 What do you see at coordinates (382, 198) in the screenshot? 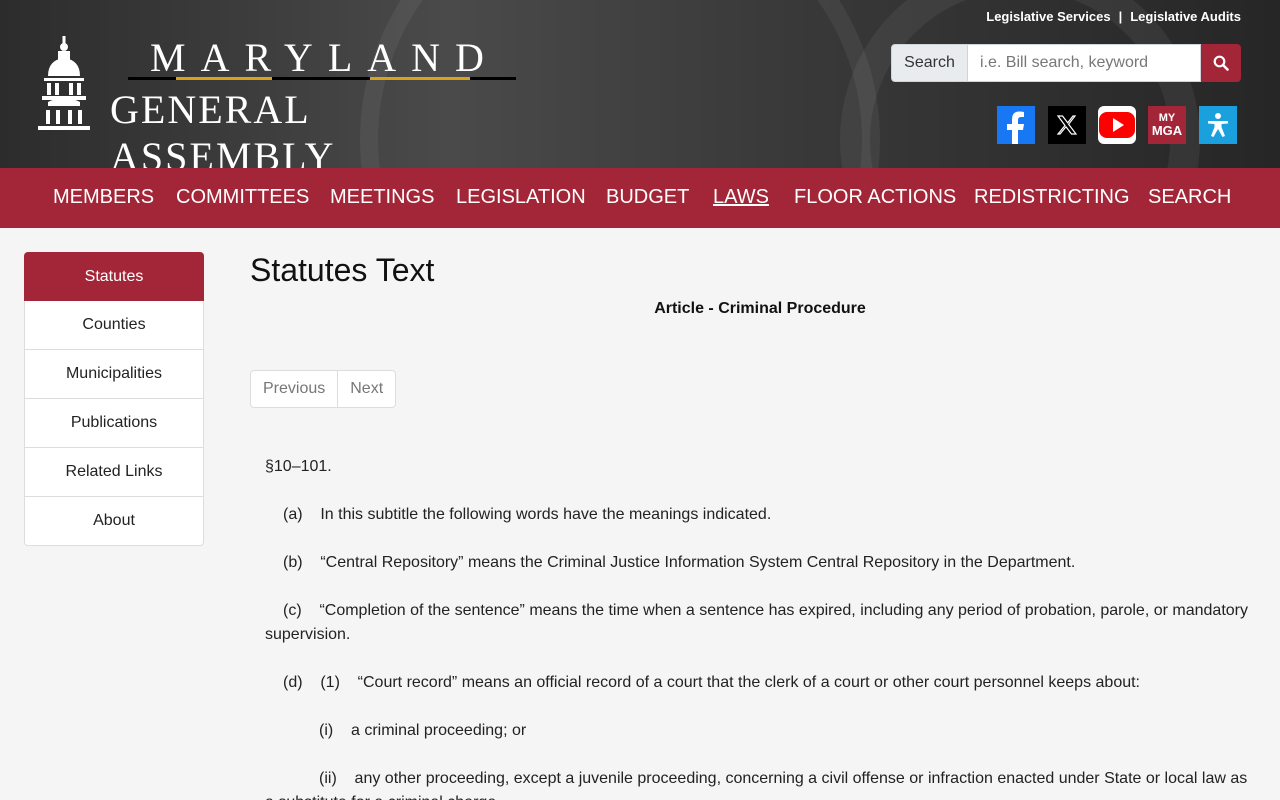
I see `nav-meetings: MEETINGS` at bounding box center [382, 198].